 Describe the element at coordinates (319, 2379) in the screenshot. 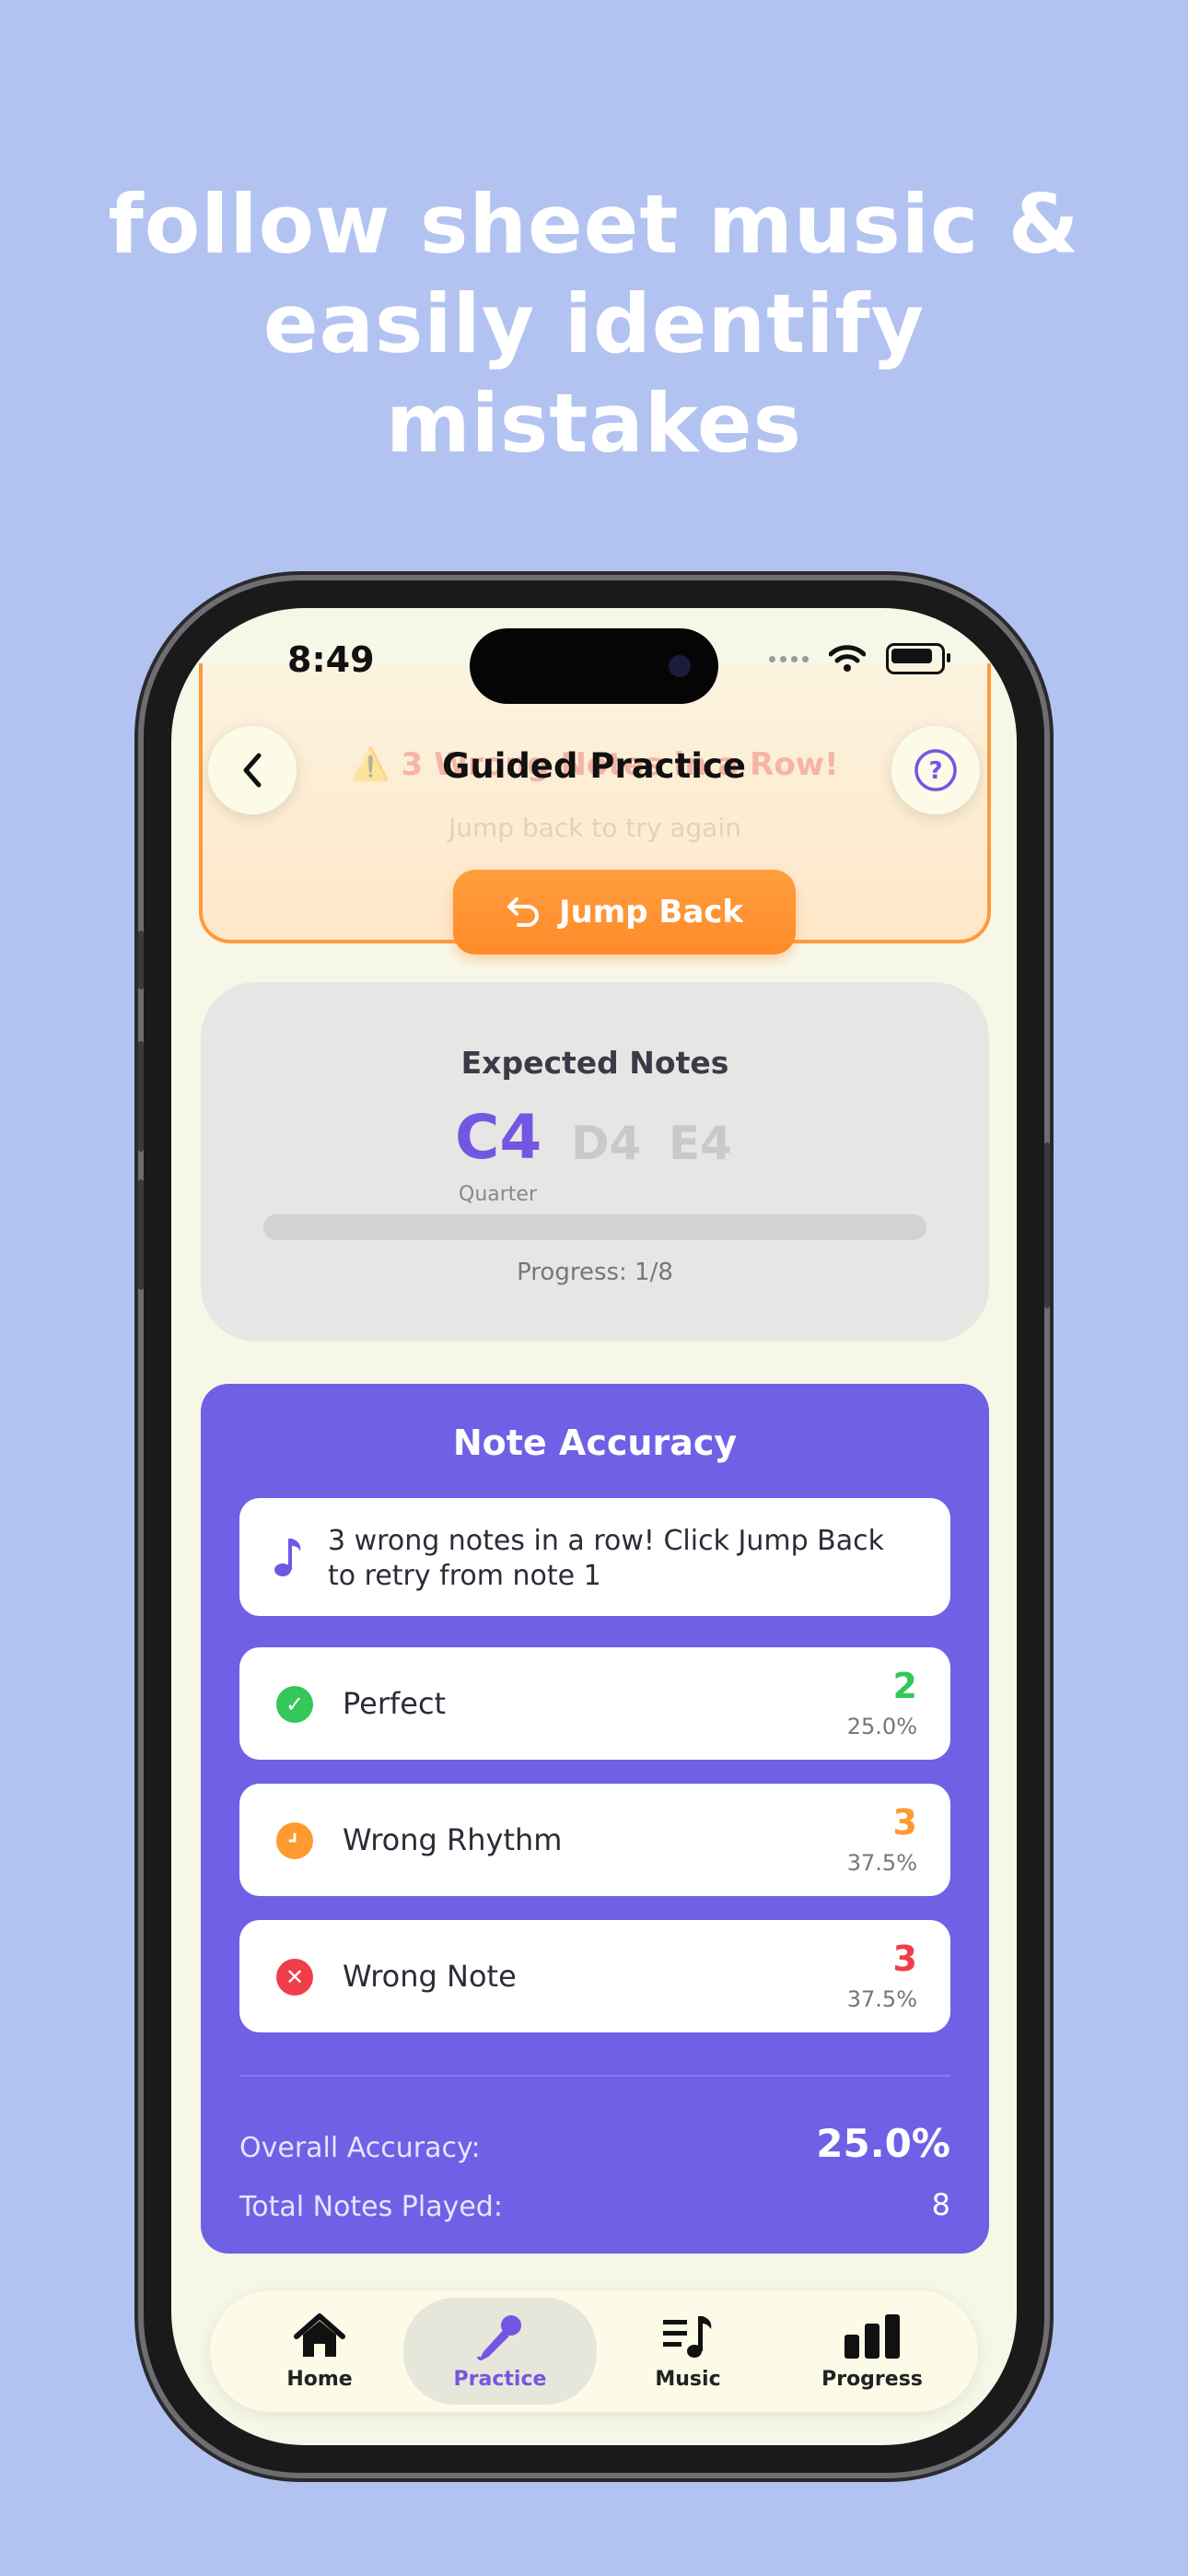

I see `tab-label: Home` at that location.